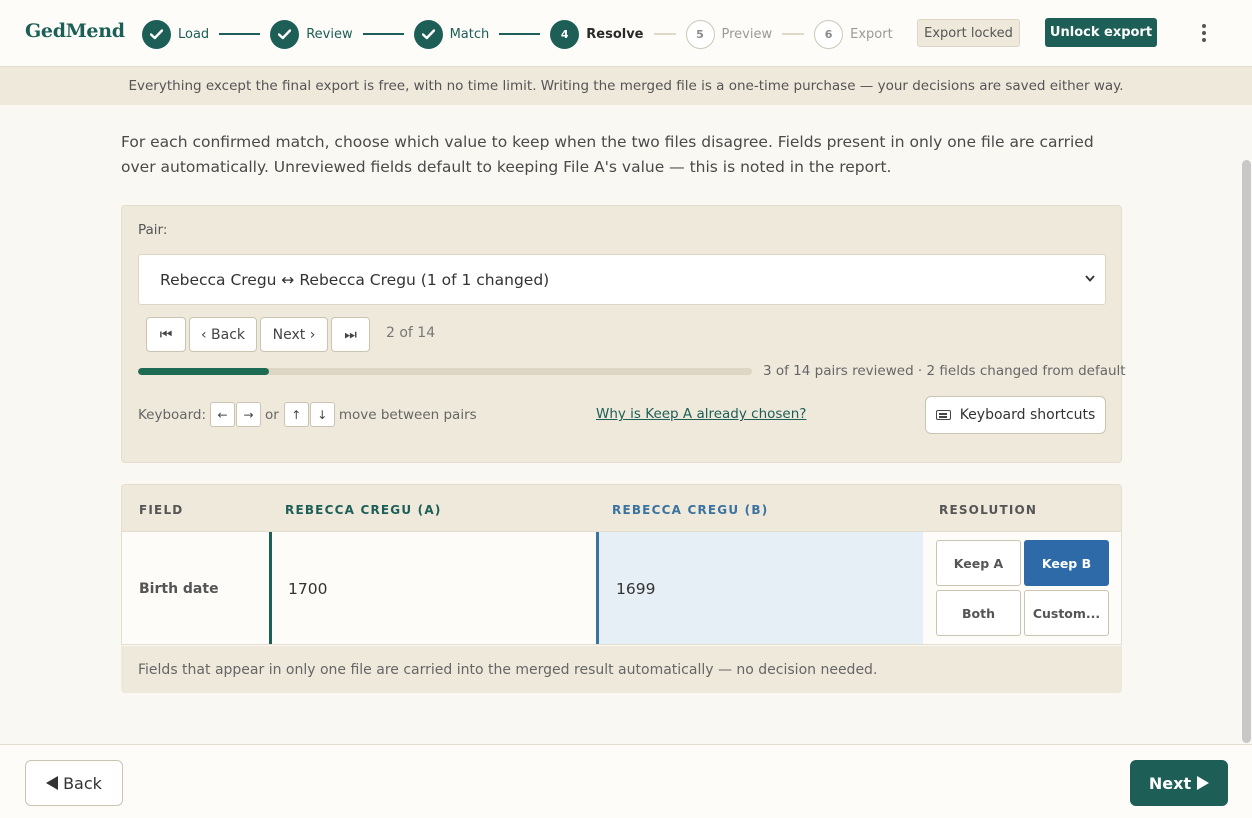 This screenshot has width=1252, height=818. Describe the element at coordinates (701, 414) in the screenshot. I see `why-keep-a-link: Why is Keep A already chosen?` at that location.